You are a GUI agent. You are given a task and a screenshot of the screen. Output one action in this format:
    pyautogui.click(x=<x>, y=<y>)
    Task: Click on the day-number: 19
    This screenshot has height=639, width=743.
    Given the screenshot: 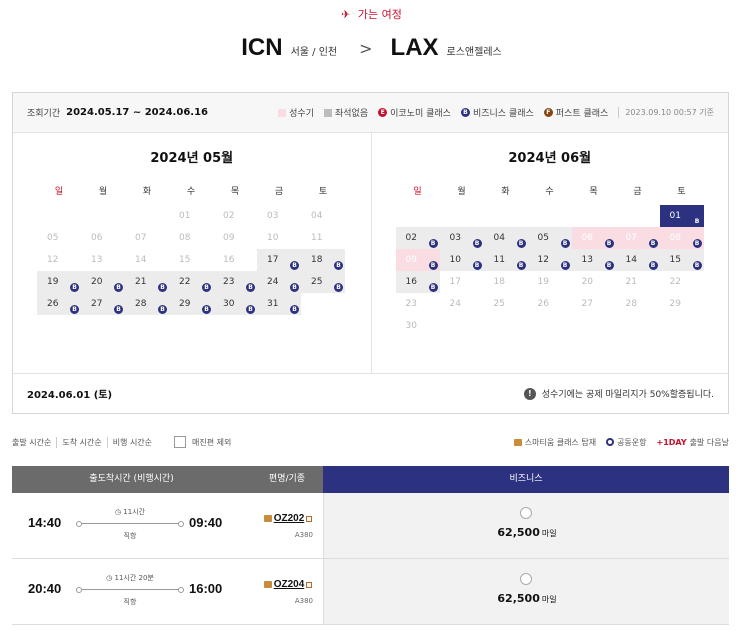 What is the action you would take?
    pyautogui.click(x=543, y=282)
    